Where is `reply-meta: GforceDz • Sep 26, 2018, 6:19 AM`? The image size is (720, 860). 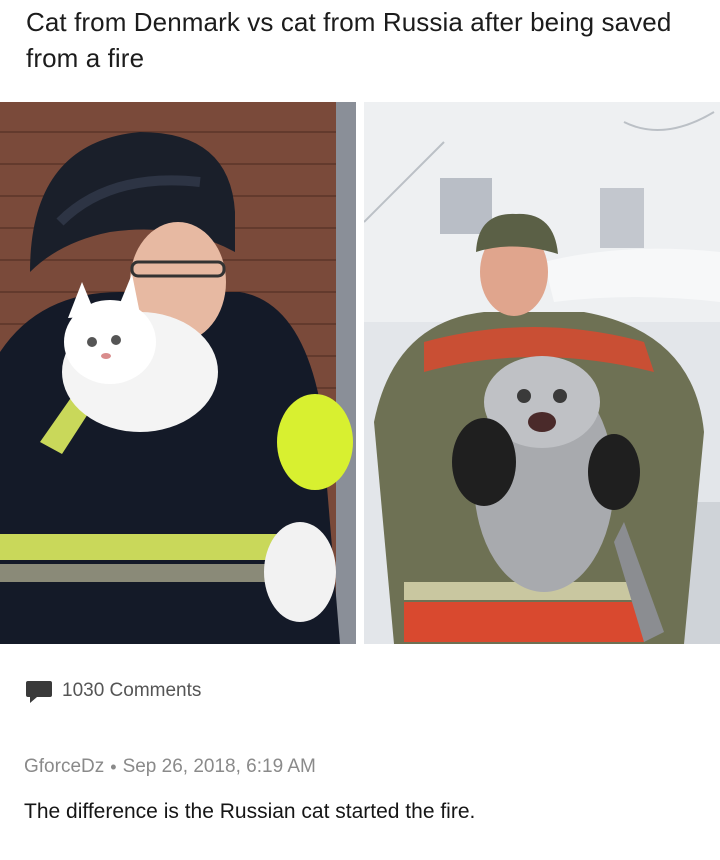 reply-meta: GforceDz • Sep 26, 2018, 6:19 AM is located at coordinates (170, 767).